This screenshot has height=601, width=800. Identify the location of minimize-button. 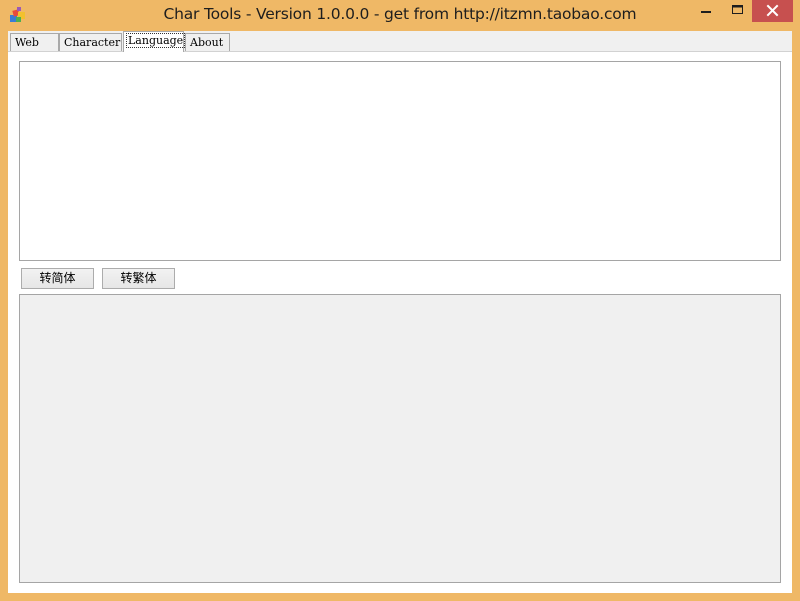
(707, 11).